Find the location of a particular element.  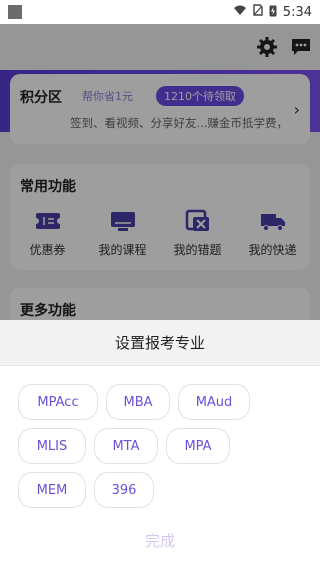

major-chip: MPAcc is located at coordinates (58, 402).